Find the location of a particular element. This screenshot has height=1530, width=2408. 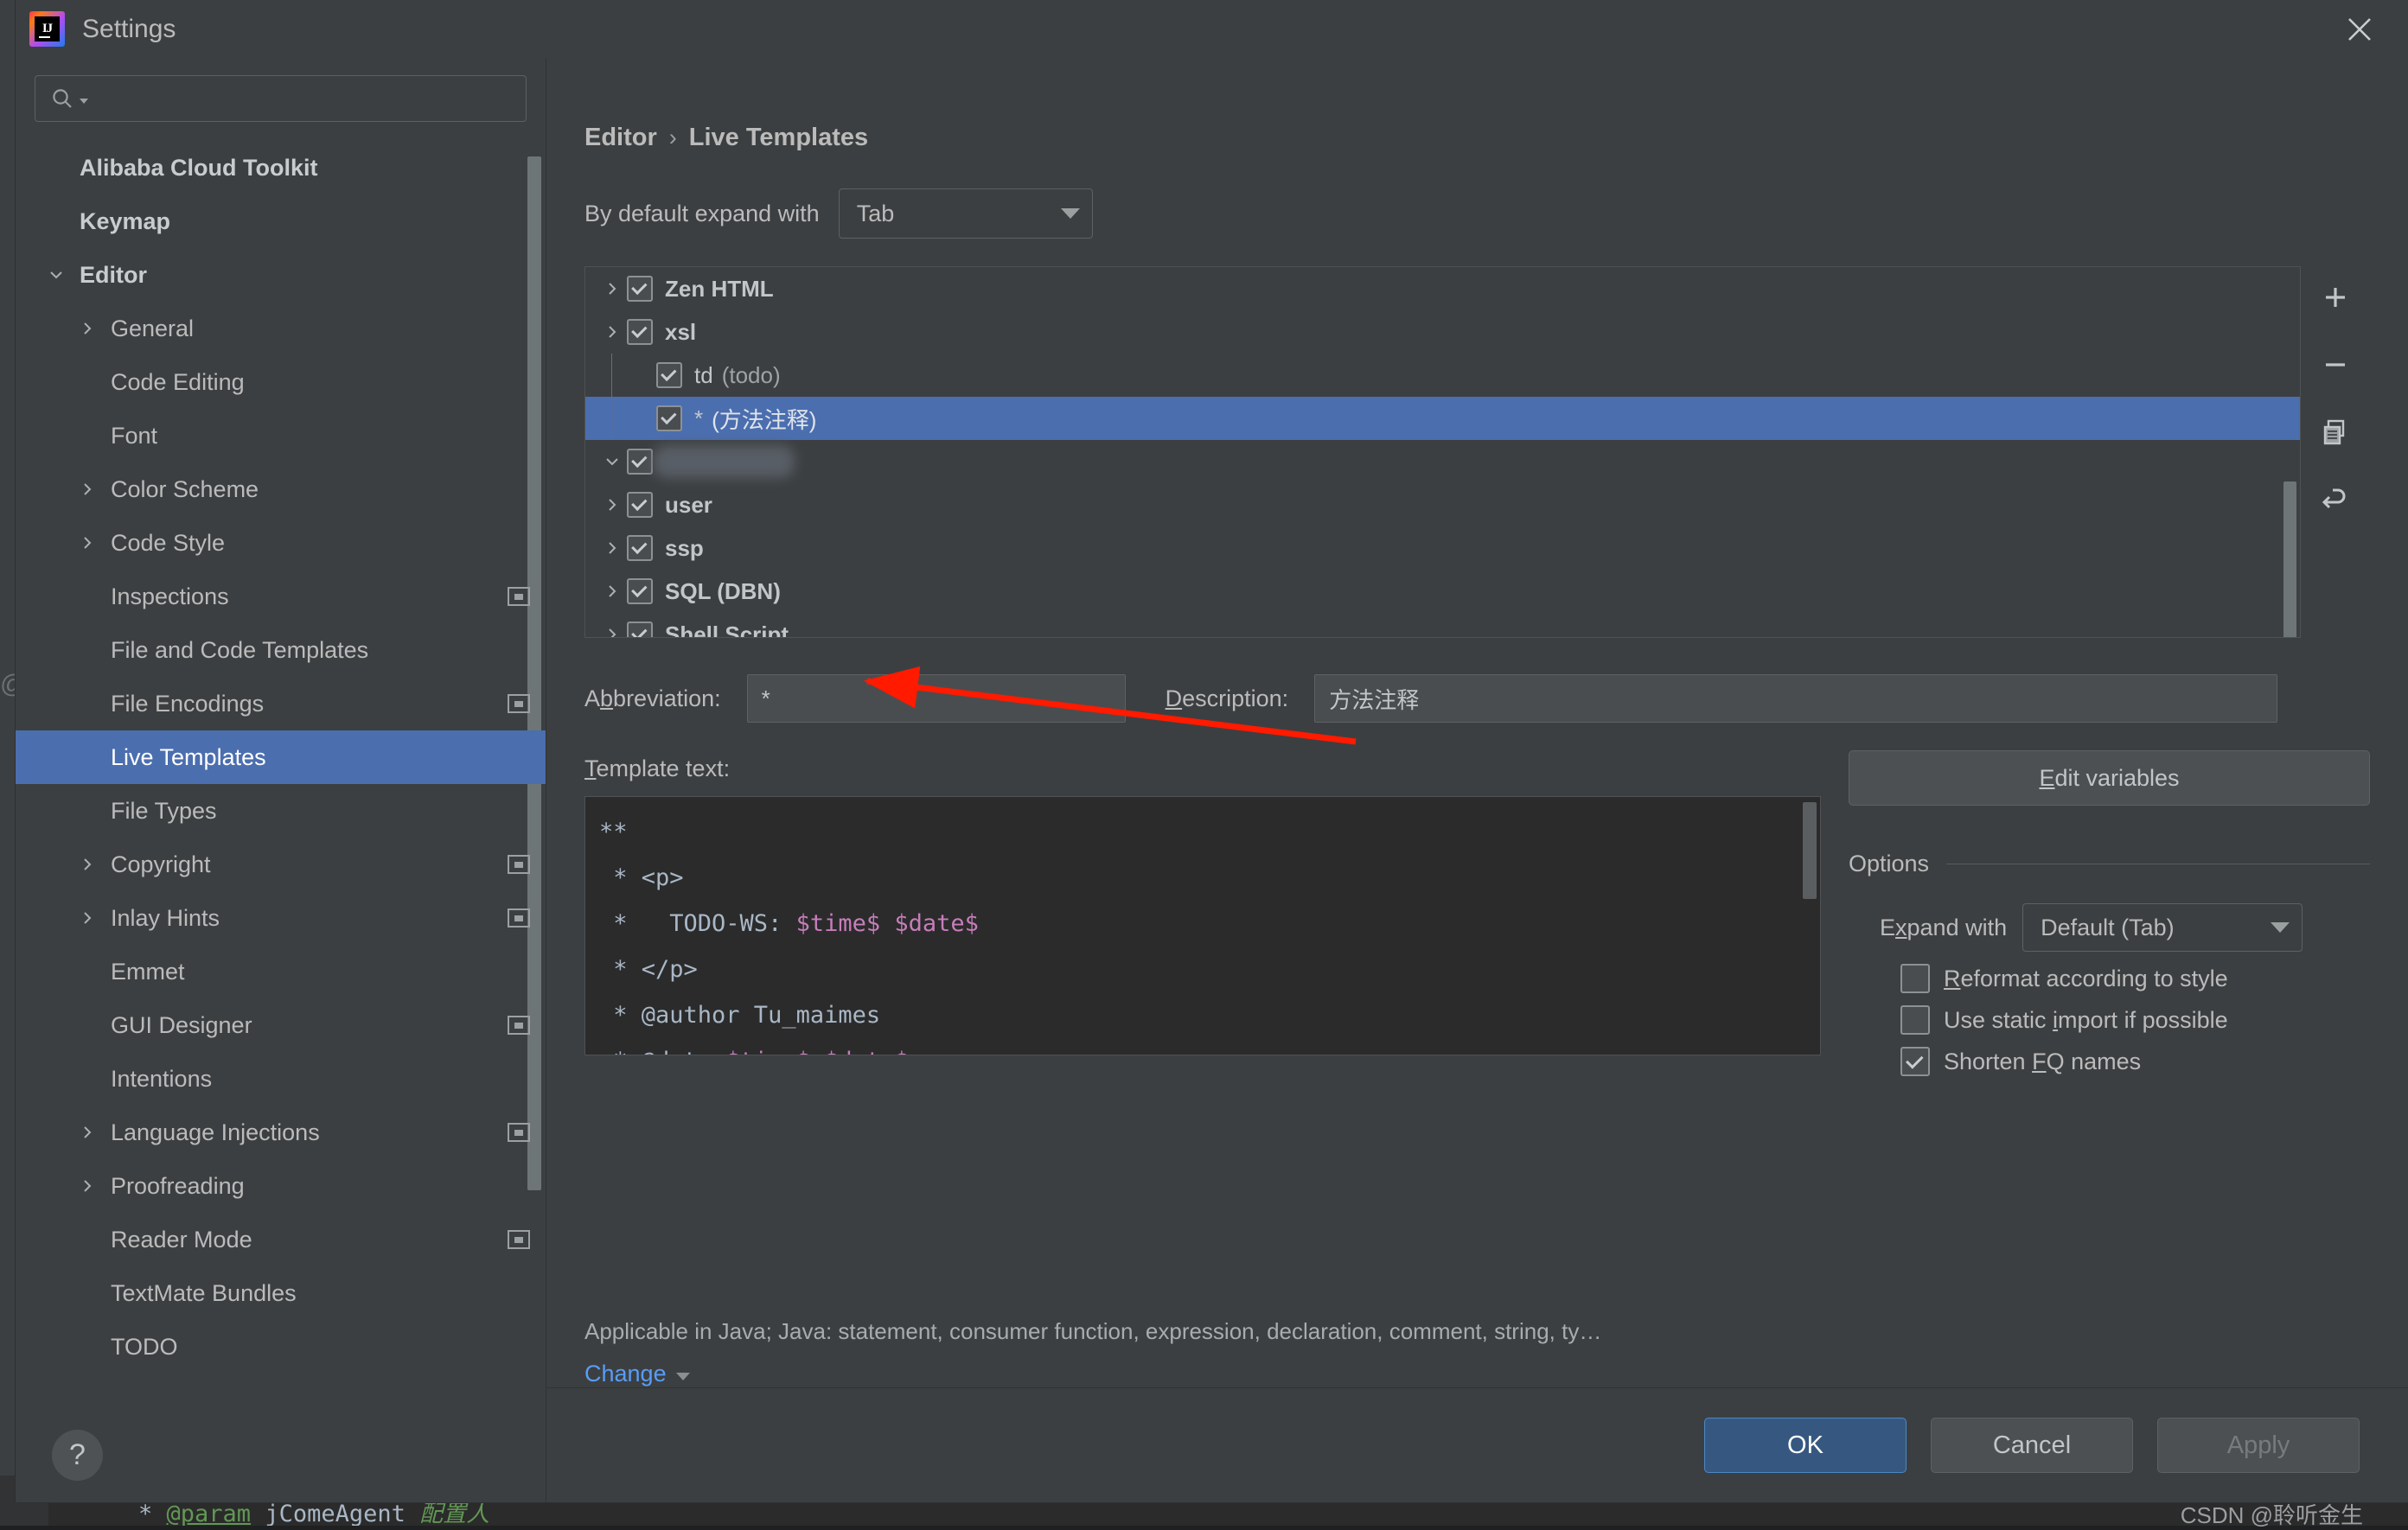

options-expand-combobox: Default (Tab) is located at coordinates (2162, 927).